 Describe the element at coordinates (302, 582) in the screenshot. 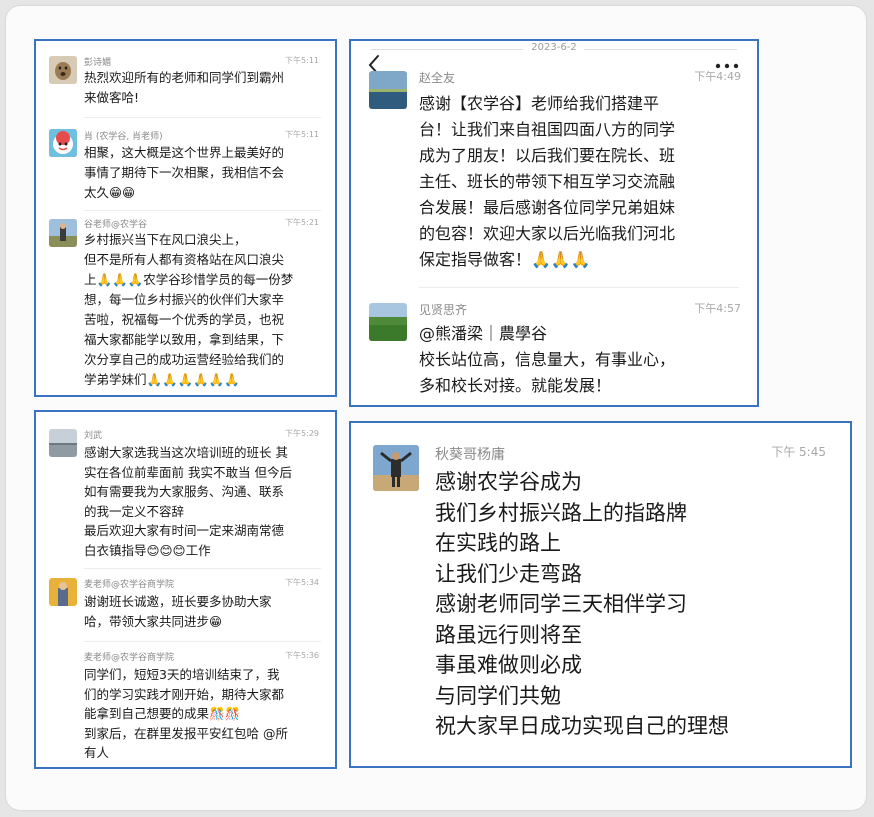

I see `message-time: 下午5:34` at that location.